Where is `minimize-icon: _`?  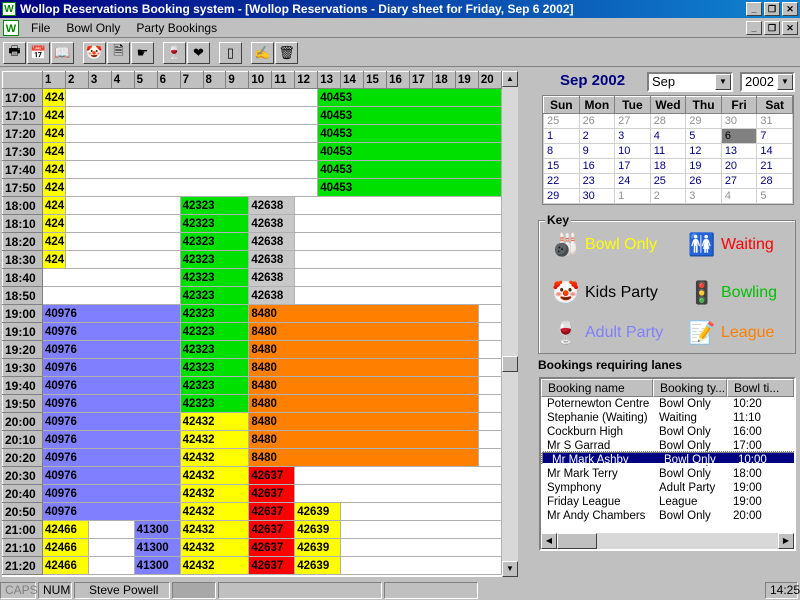
minimize-icon: _ is located at coordinates (754, 9).